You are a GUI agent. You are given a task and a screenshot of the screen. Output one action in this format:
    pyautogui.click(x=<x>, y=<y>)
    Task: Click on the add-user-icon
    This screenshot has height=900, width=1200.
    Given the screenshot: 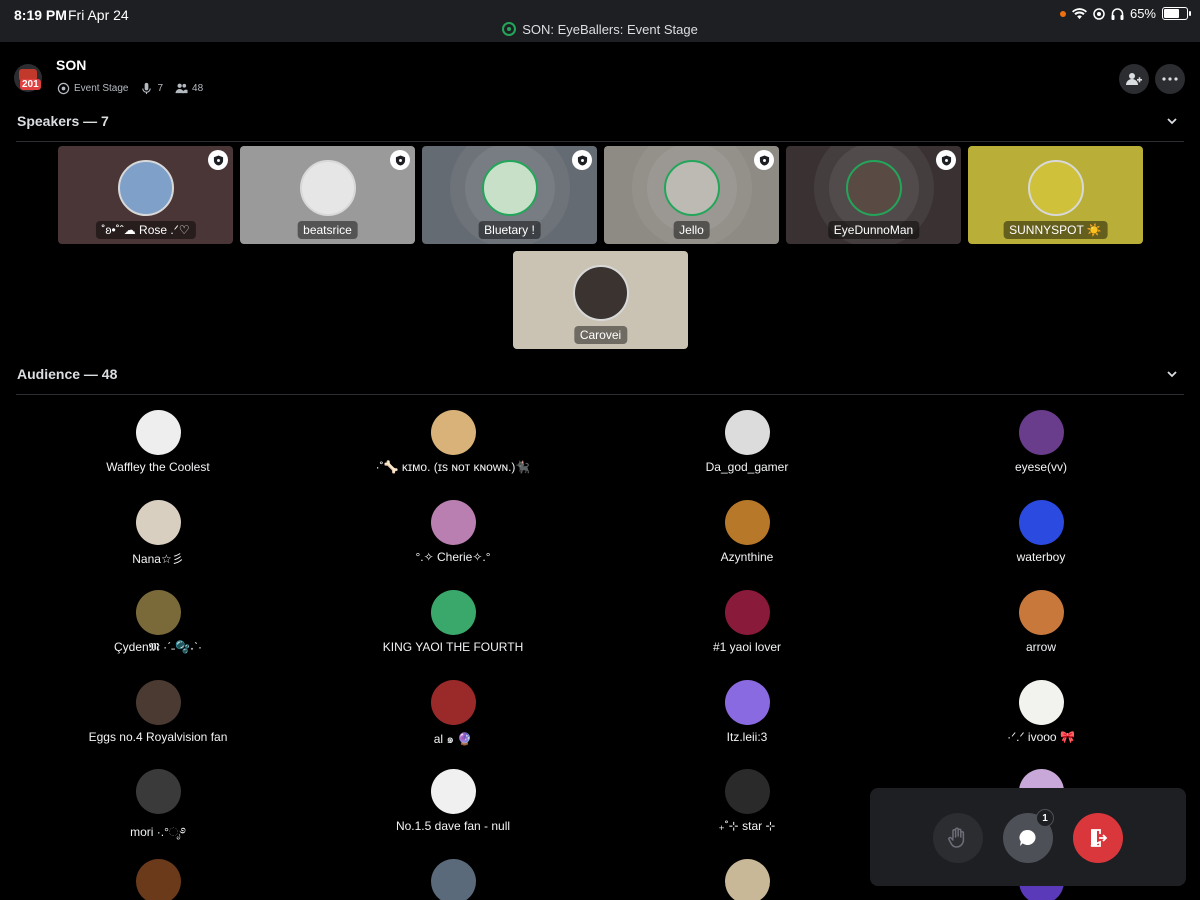 What is the action you would take?
    pyautogui.click(x=1134, y=79)
    